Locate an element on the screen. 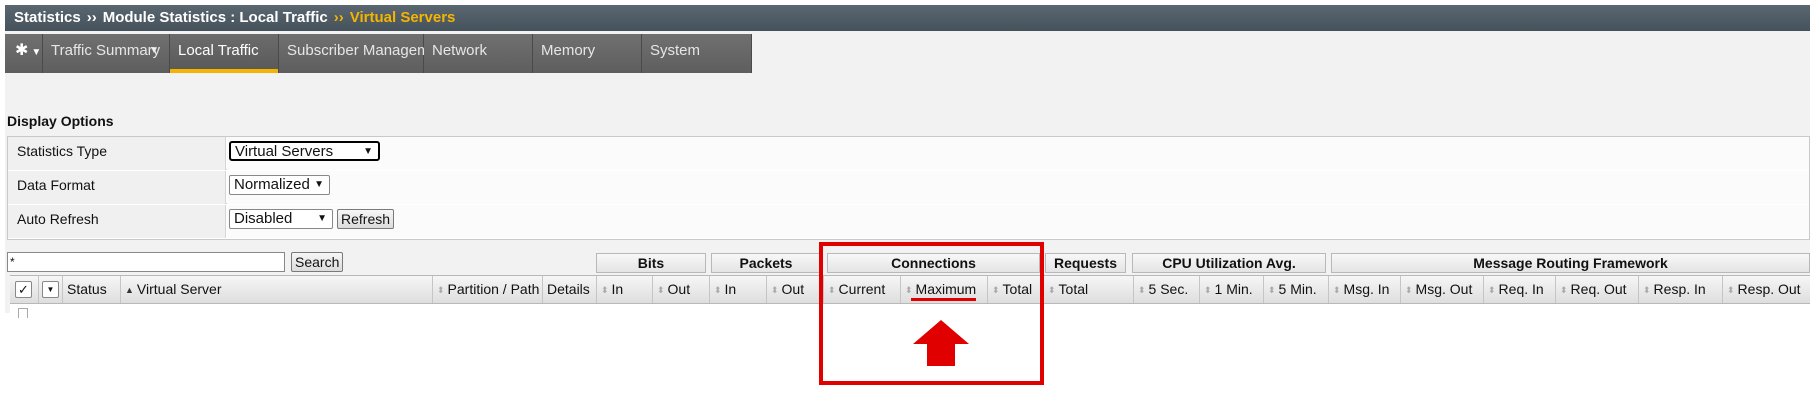 Image resolution: width=1813 pixels, height=393 pixels. breadcrumb-current: Virtual Servers is located at coordinates (402, 17).